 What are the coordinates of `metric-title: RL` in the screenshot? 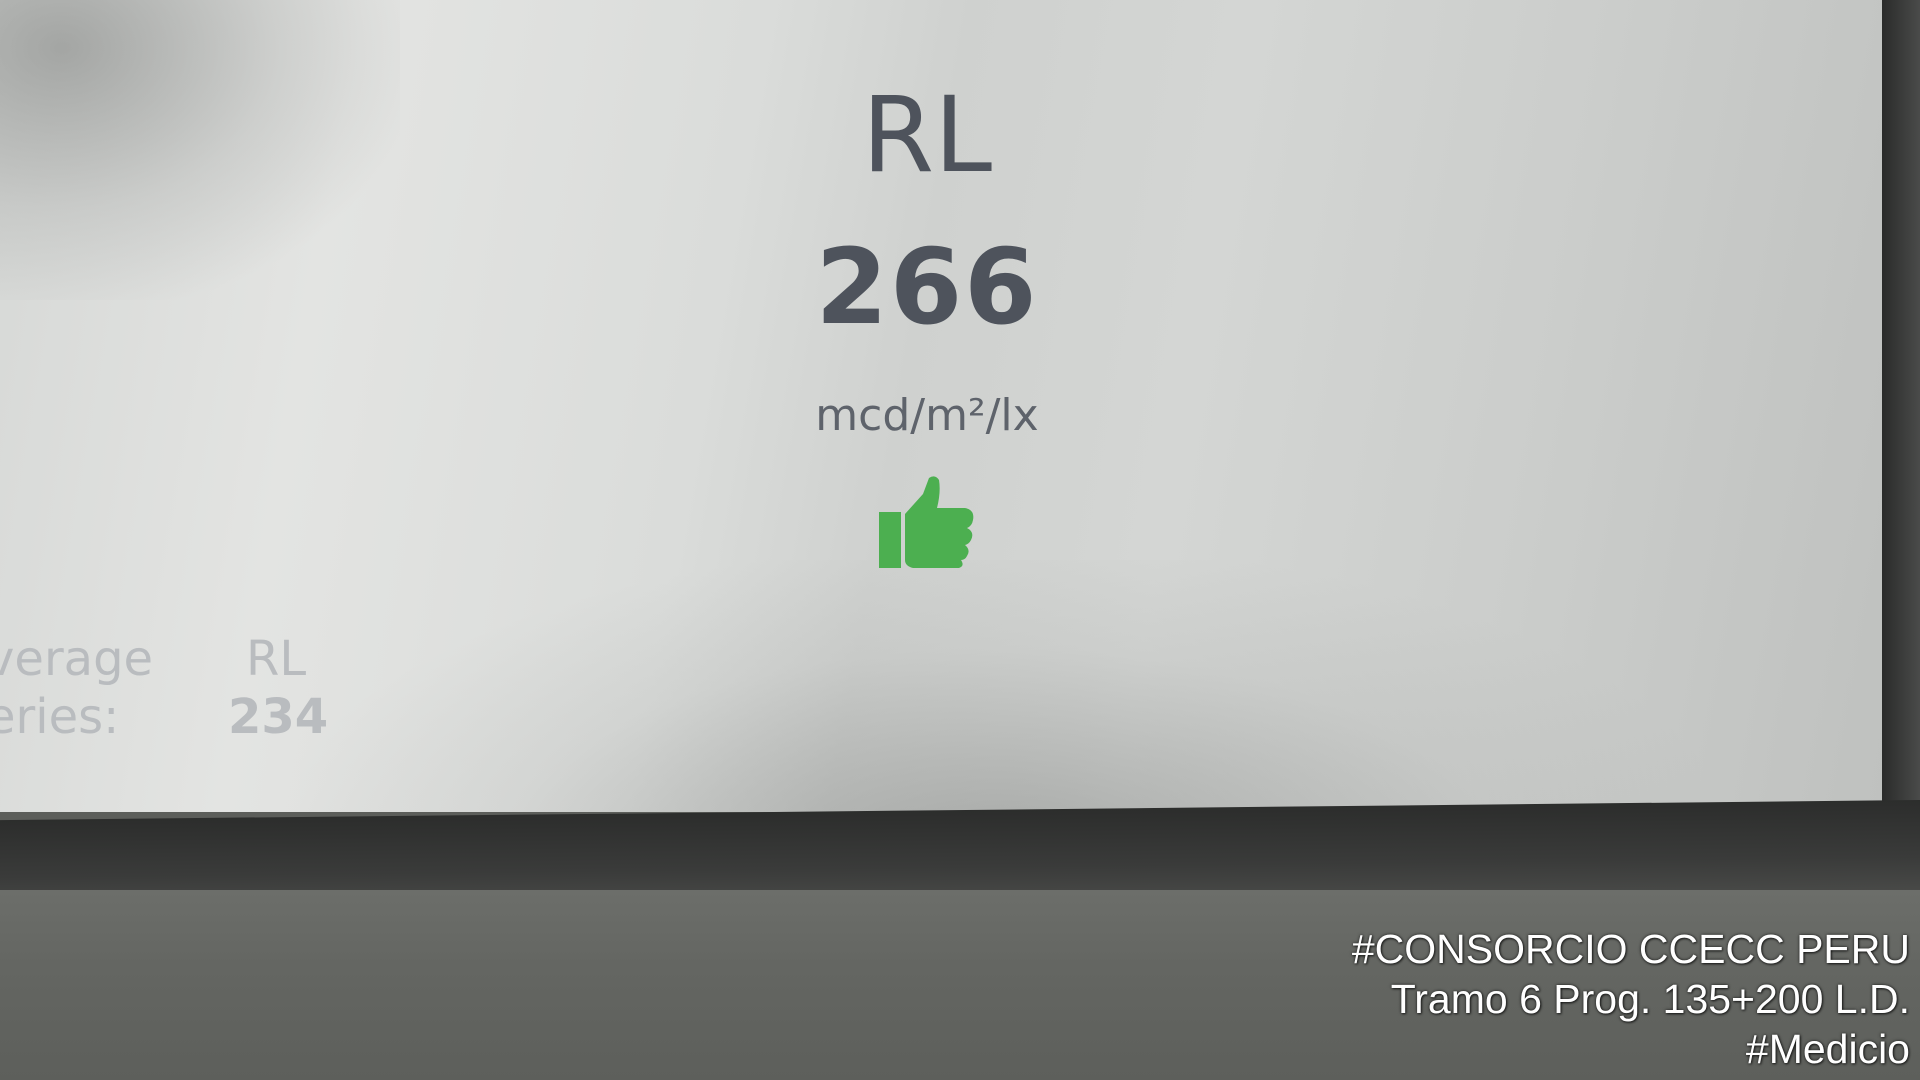 It's located at (927, 135).